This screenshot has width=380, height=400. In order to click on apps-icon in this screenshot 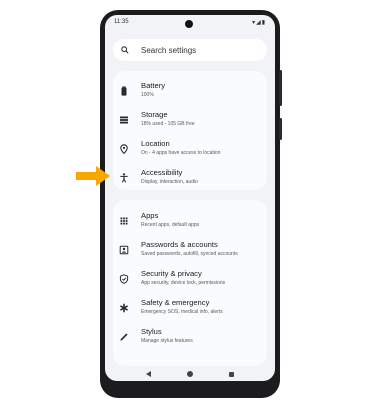, I will do `click(124, 221)`.